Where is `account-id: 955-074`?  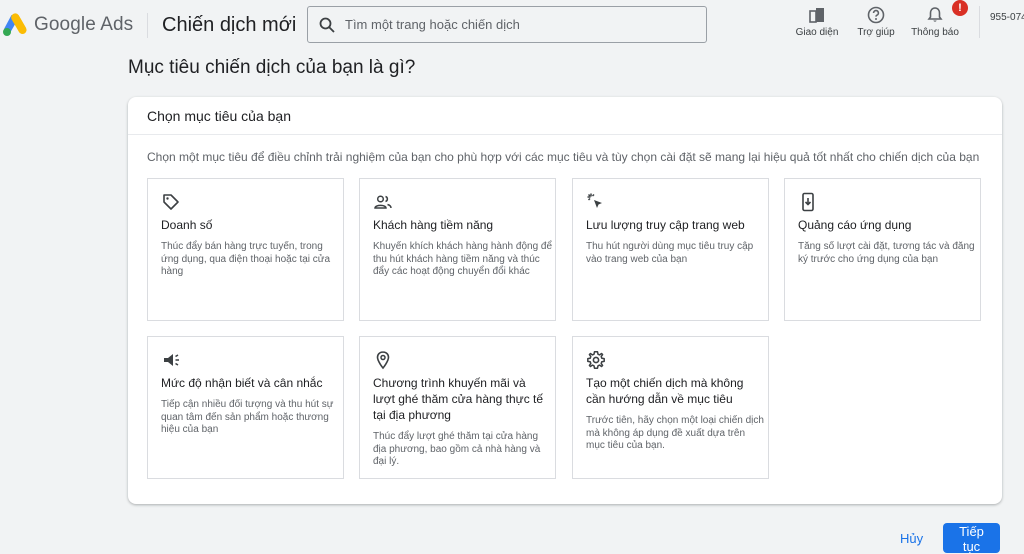
account-id: 955-074 is located at coordinates (1007, 17).